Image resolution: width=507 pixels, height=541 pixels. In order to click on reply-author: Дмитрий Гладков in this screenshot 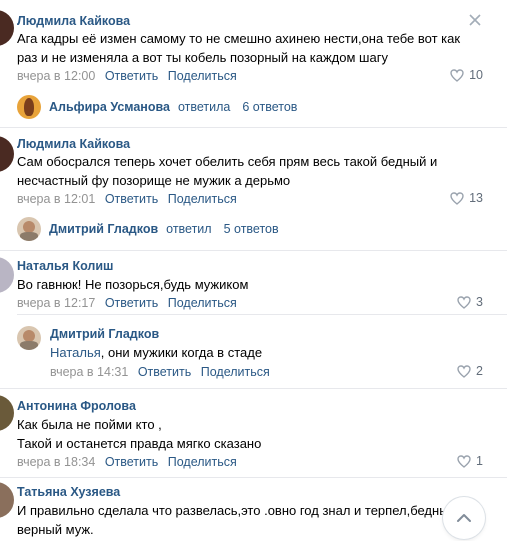, I will do `click(104, 334)`.